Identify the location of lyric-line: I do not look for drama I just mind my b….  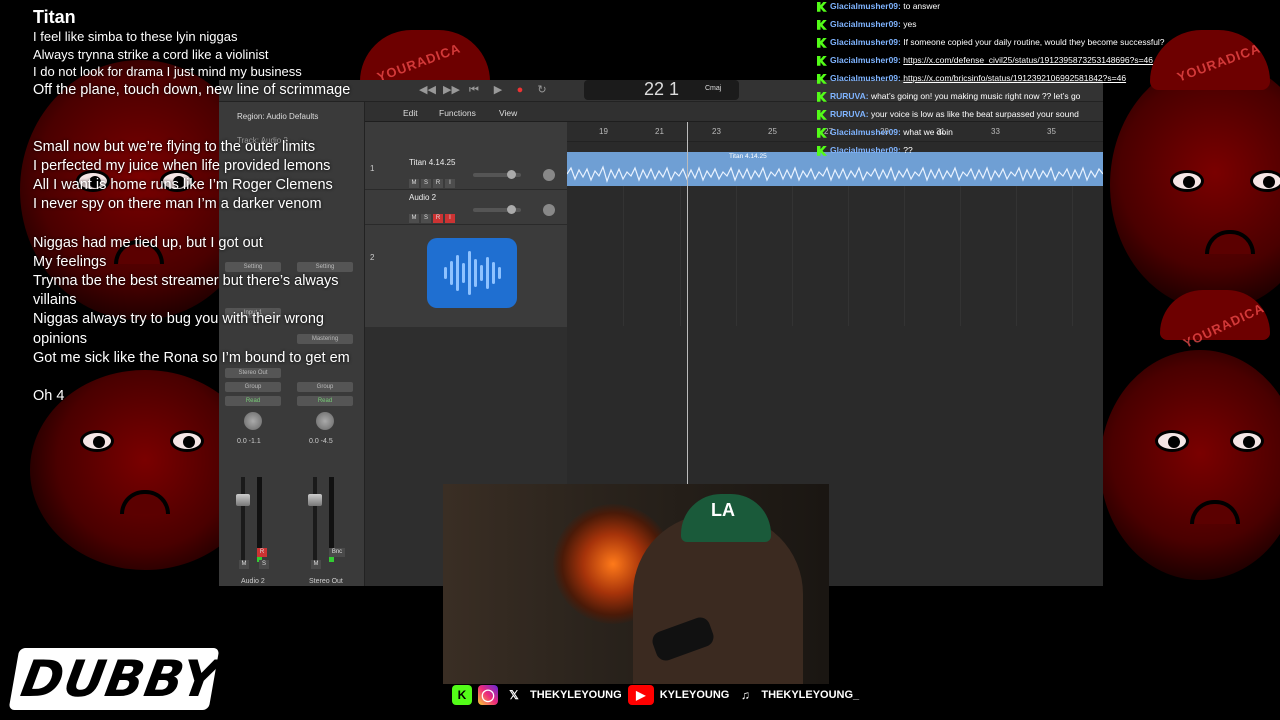
(167, 71).